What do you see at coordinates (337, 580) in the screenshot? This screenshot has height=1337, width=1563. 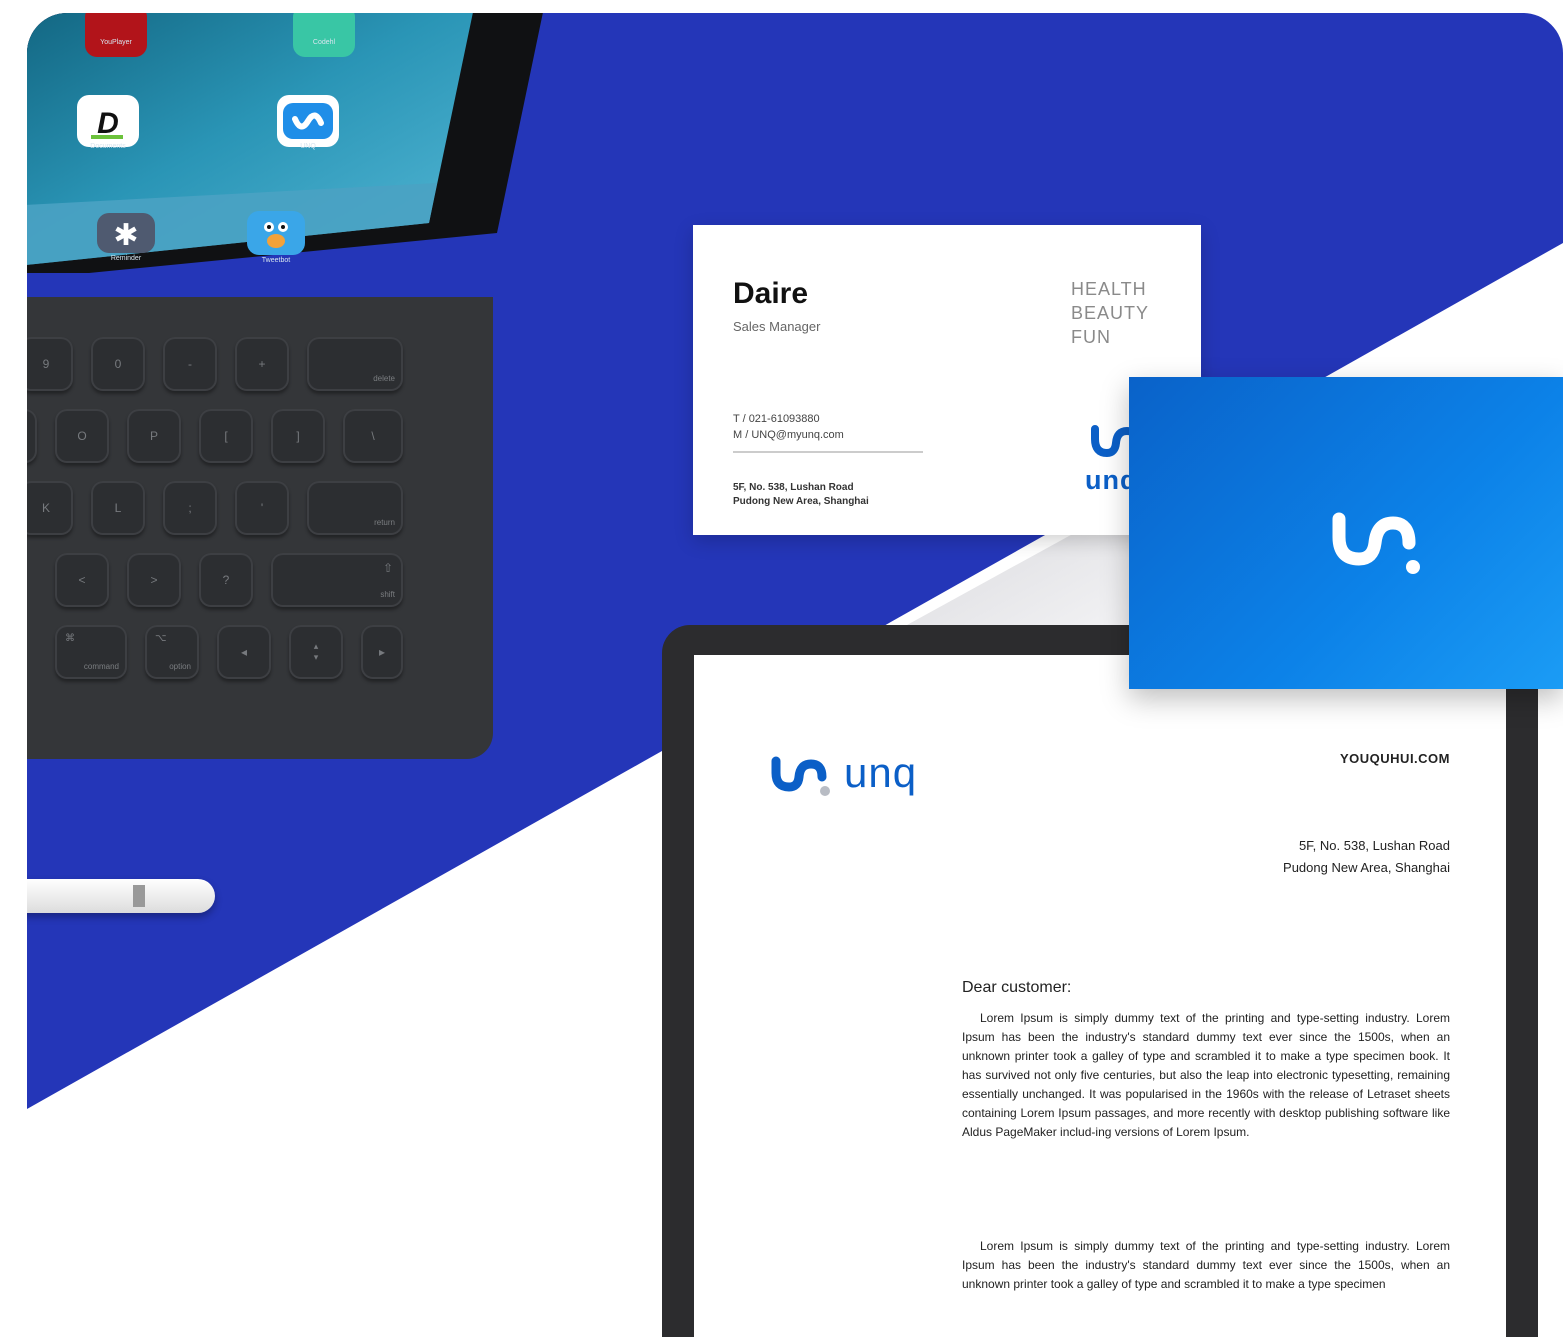 I see `key-shift: ⇧ shift` at bounding box center [337, 580].